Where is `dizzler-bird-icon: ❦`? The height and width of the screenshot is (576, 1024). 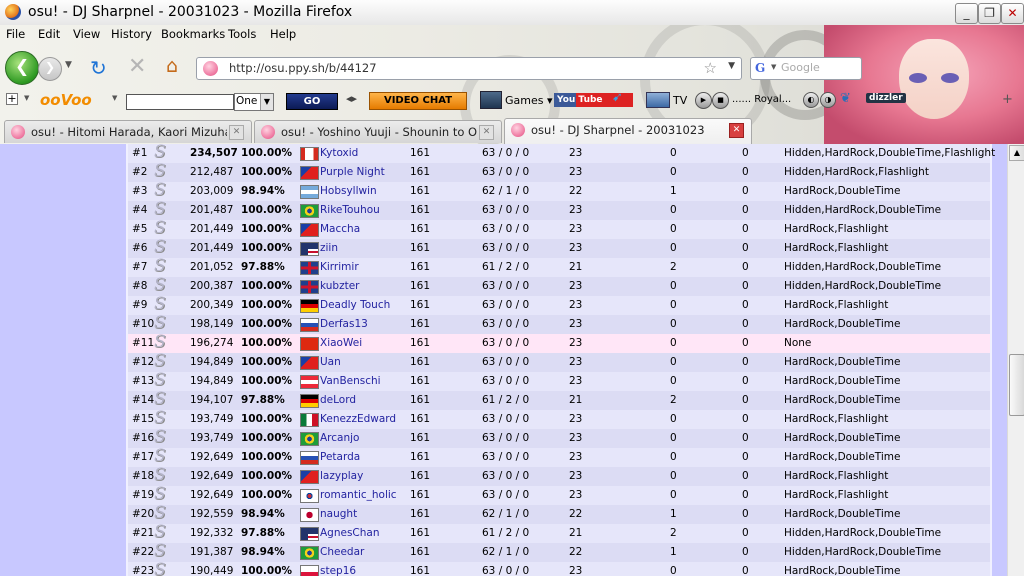 dizzler-bird-icon: ❦ is located at coordinates (845, 98).